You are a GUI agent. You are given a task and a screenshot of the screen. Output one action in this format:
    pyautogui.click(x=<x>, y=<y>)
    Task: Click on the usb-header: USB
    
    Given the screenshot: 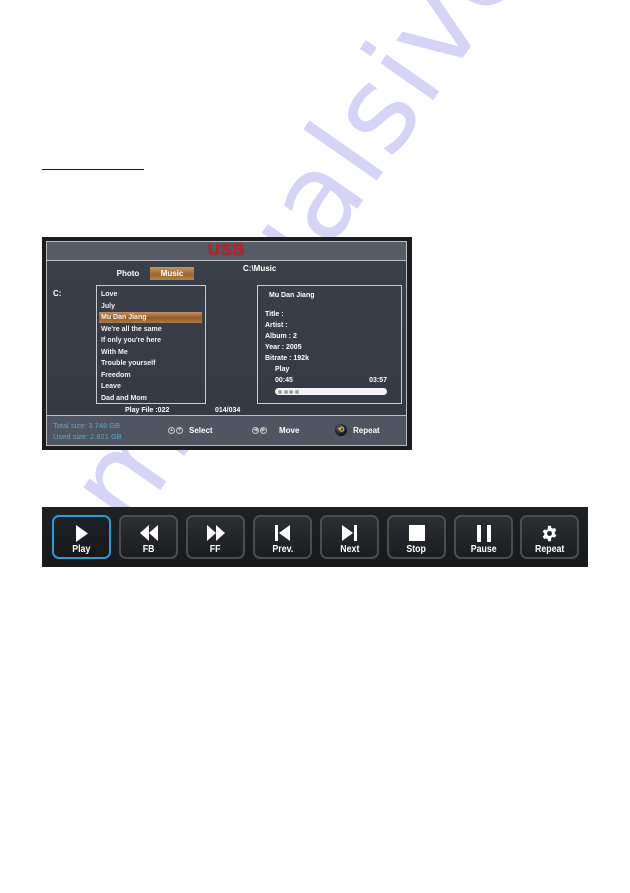 What is the action you would take?
    pyautogui.click(x=226, y=250)
    